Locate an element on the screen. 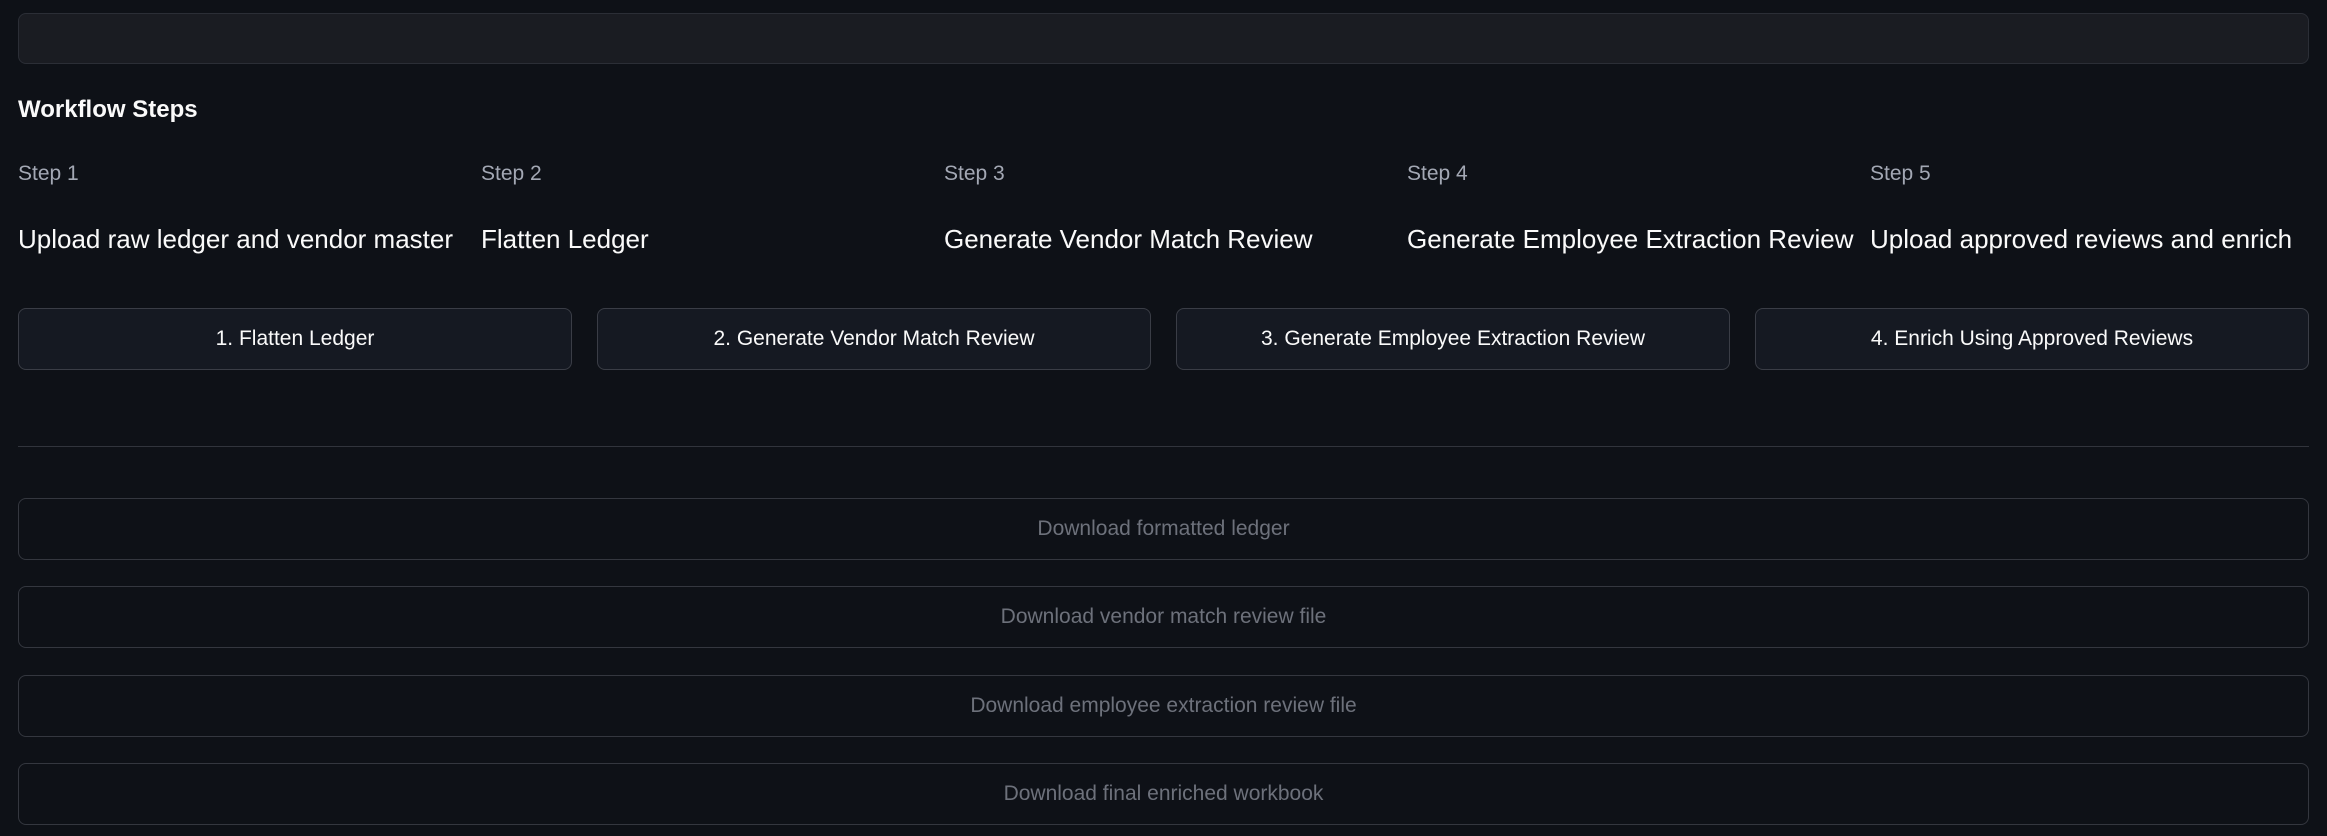 The height and width of the screenshot is (836, 2327). generate-employee-extraction-review-button: 3. Generate Employee Extraction Review is located at coordinates (1453, 339).